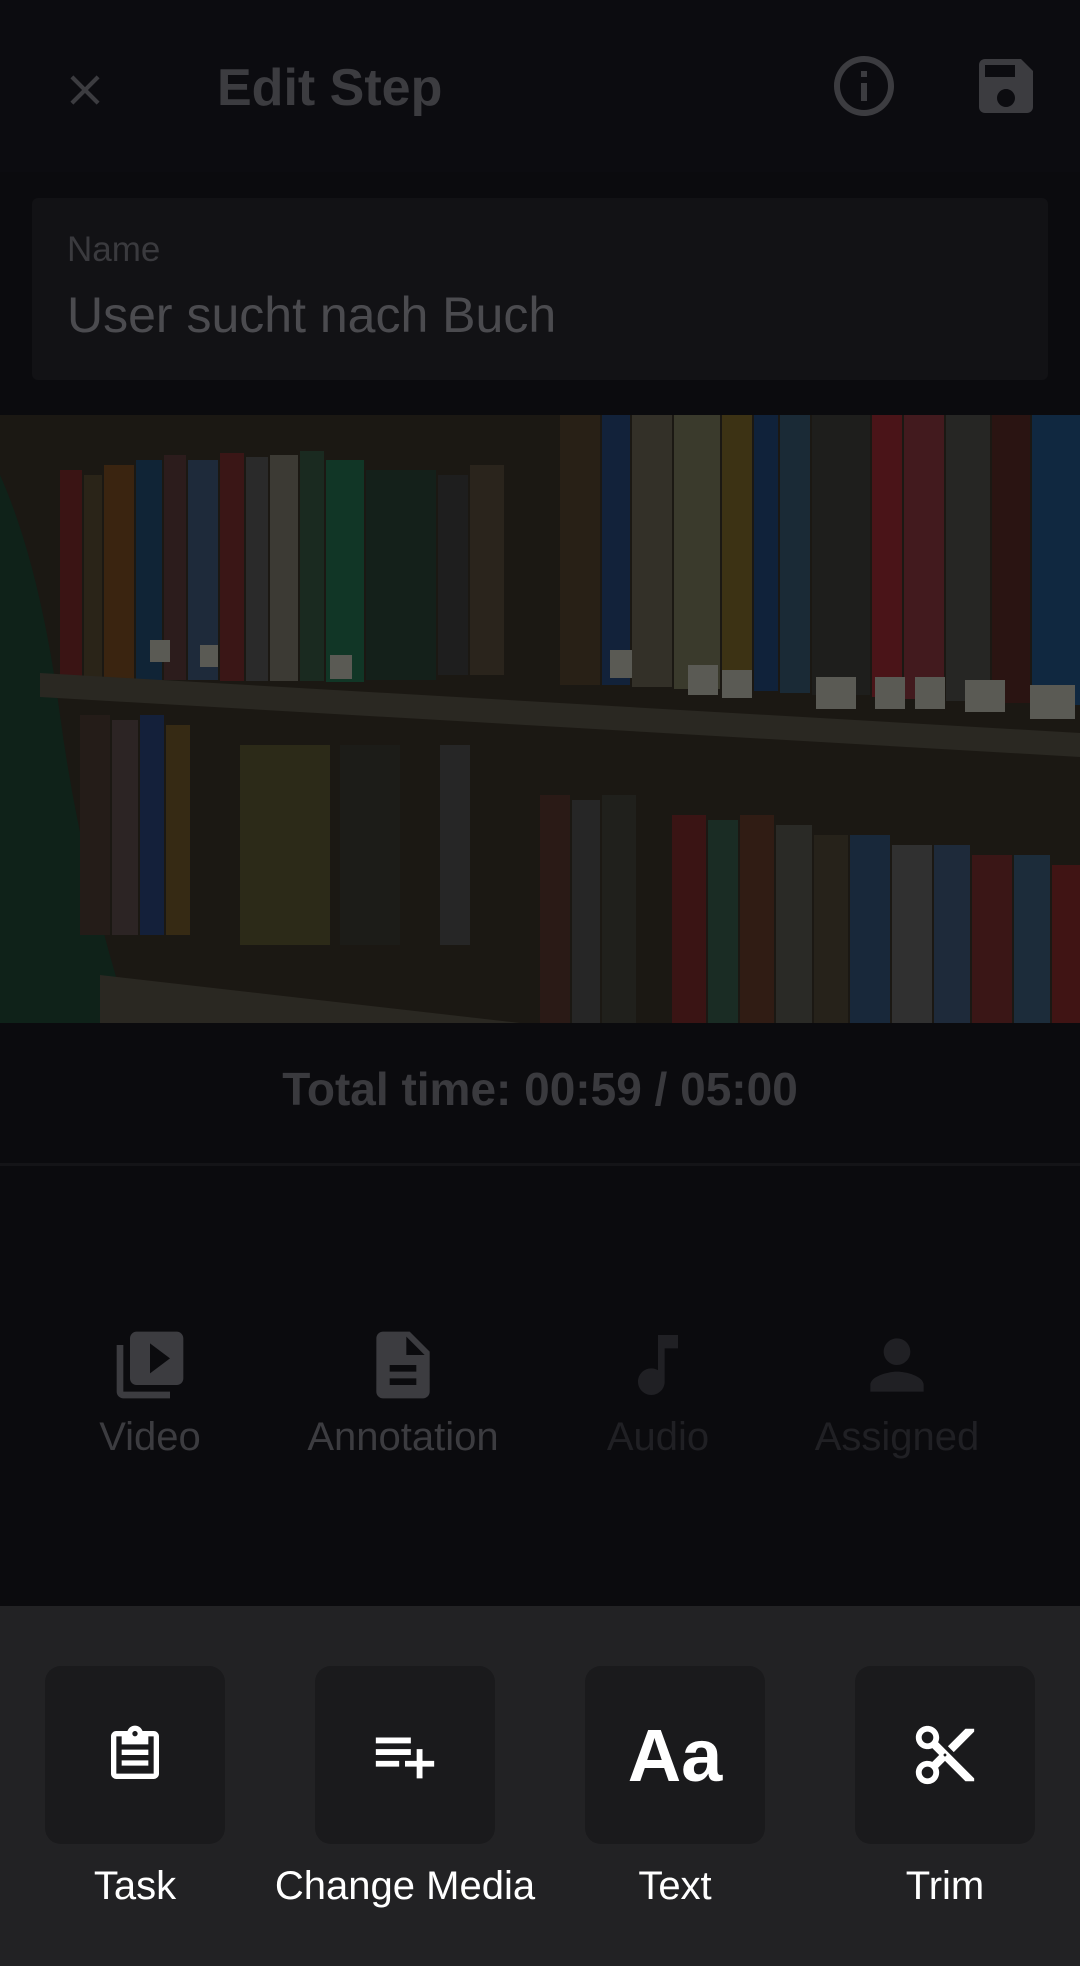 The height and width of the screenshot is (1966, 1080). What do you see at coordinates (540, 86) in the screenshot?
I see `app-bar: Edit Step` at bounding box center [540, 86].